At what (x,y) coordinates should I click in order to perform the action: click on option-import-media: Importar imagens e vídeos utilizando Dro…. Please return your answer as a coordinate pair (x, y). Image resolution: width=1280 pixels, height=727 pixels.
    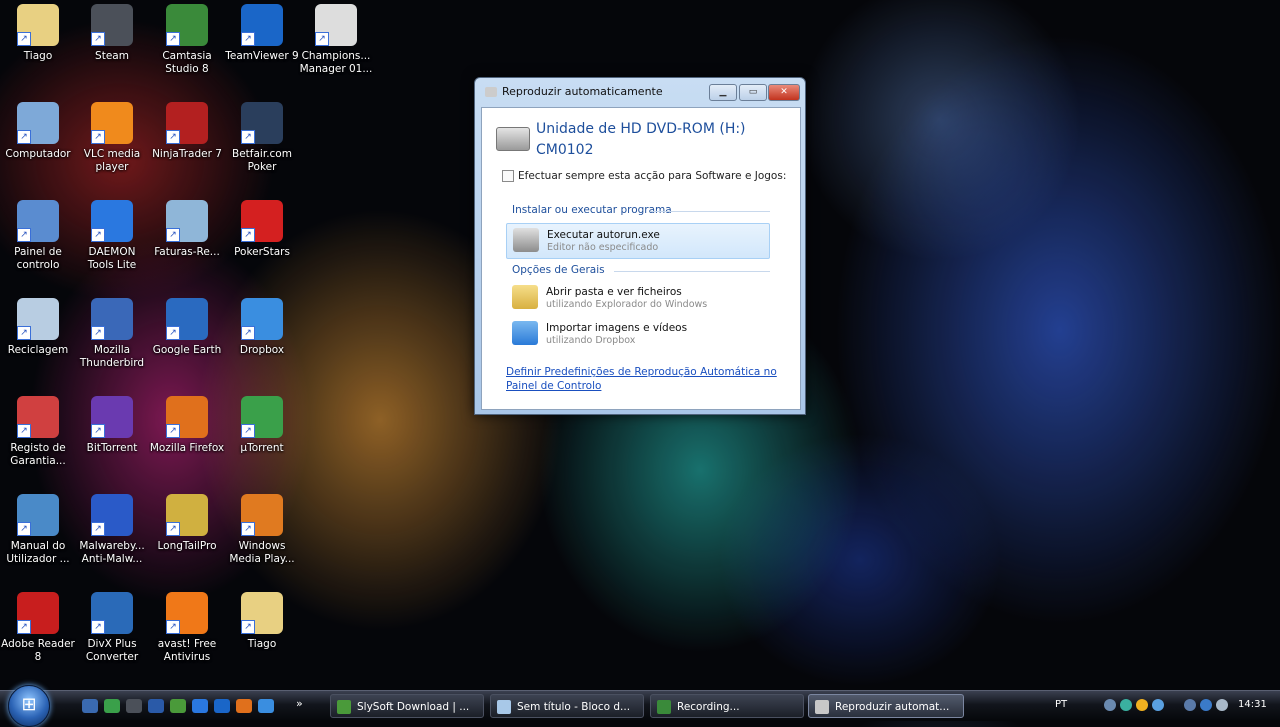
    Looking at the image, I should click on (637, 334).